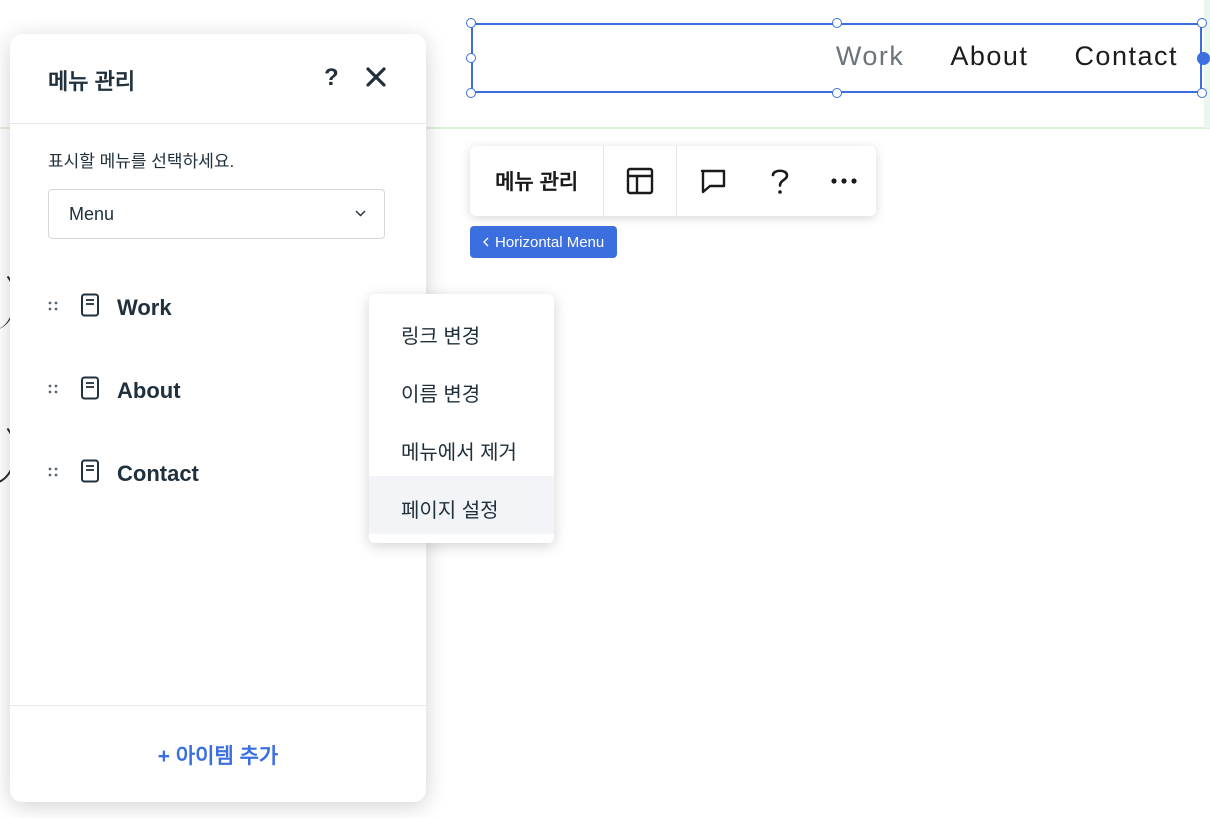 This screenshot has height=818, width=1210. I want to click on element-breadcrumb: Horizontal Menu, so click(544, 242).